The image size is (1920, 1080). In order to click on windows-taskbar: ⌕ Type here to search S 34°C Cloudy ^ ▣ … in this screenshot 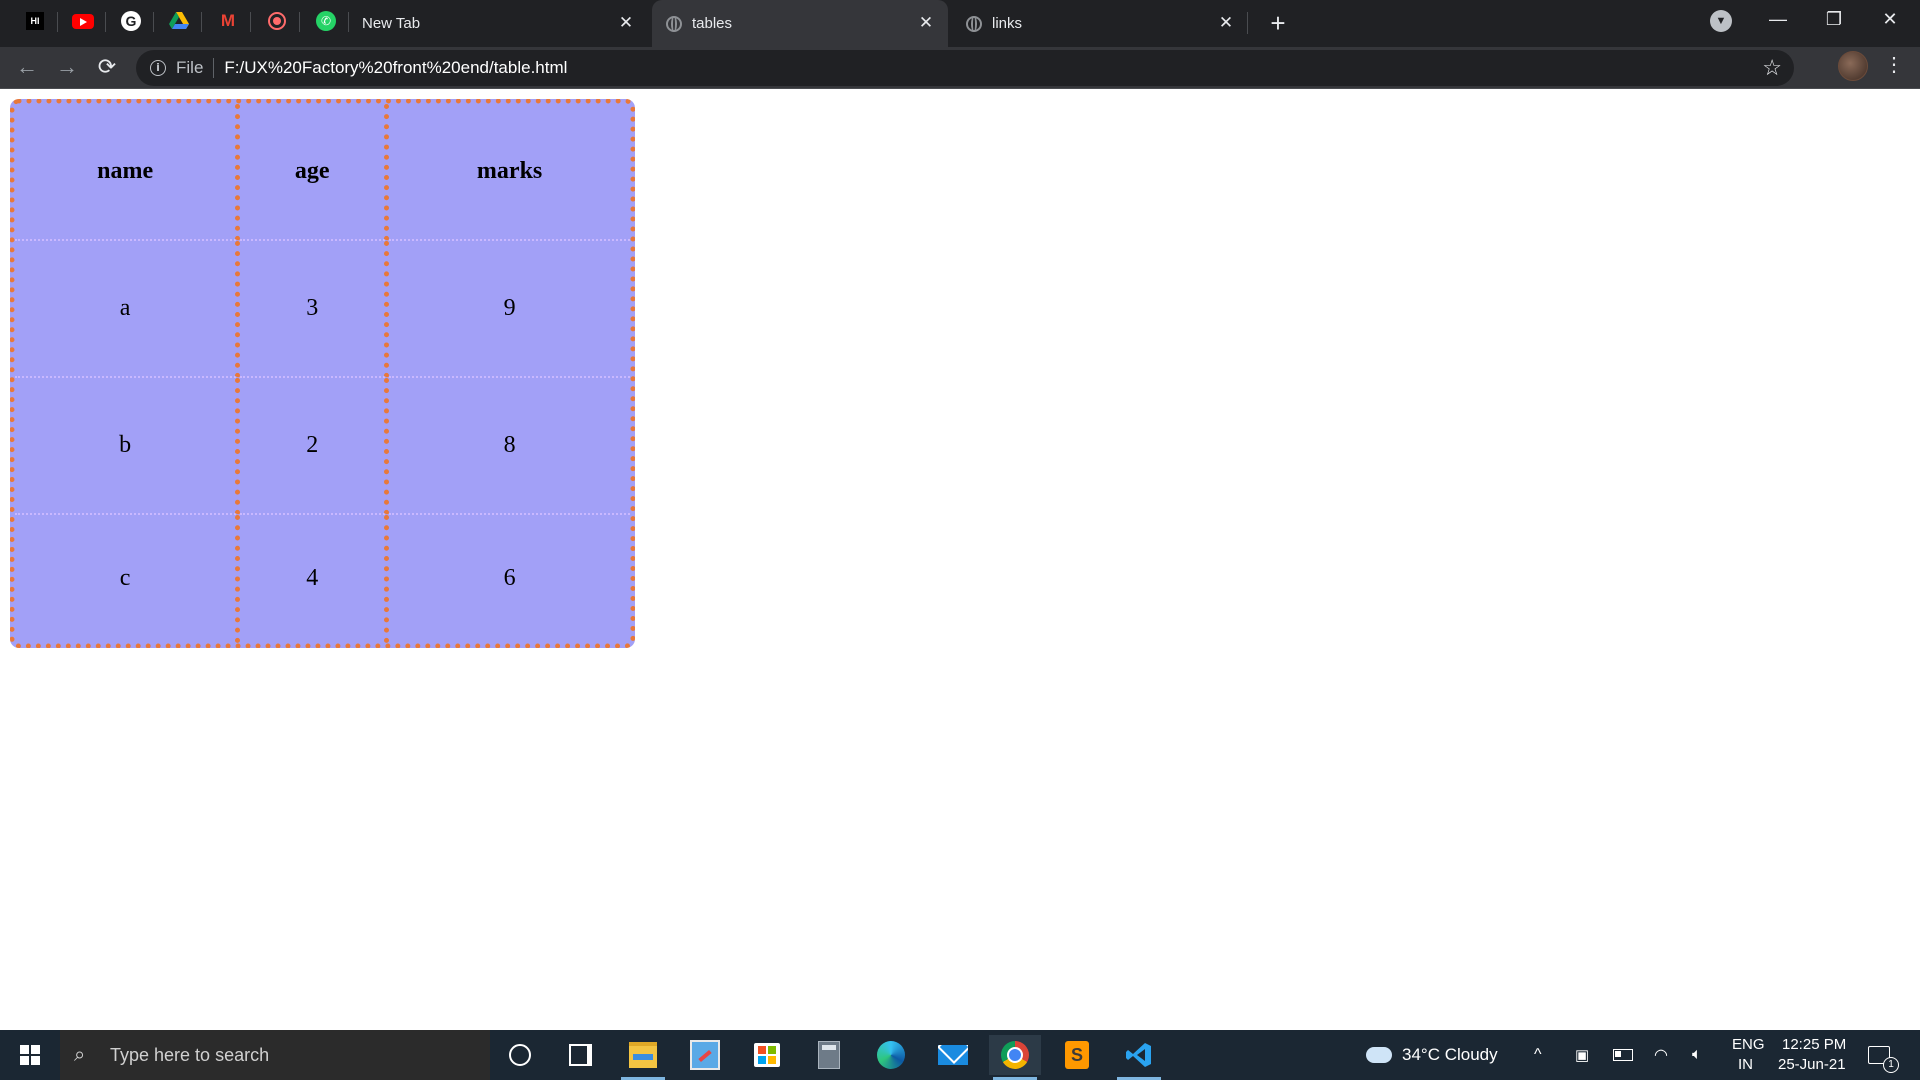, I will do `click(960, 1055)`.